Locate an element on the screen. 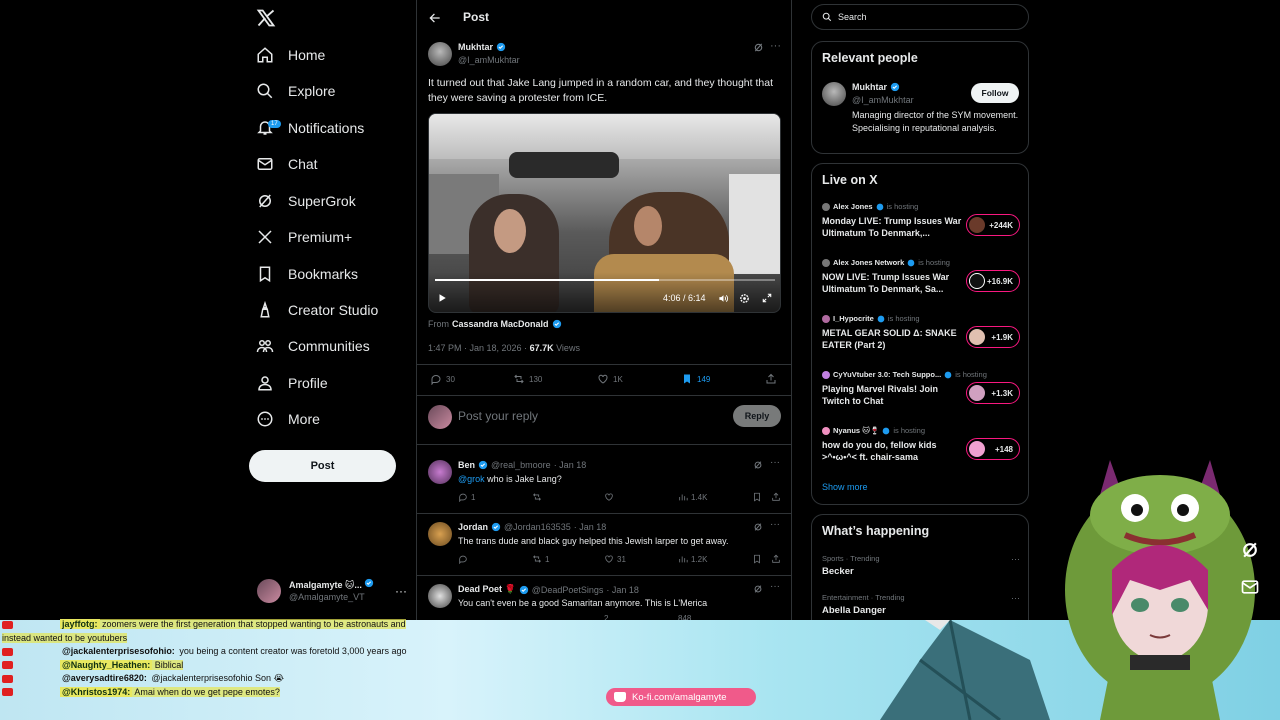 This screenshot has width=1280, height=720. reply-handle: @DeadPoetSings is located at coordinates (568, 590).